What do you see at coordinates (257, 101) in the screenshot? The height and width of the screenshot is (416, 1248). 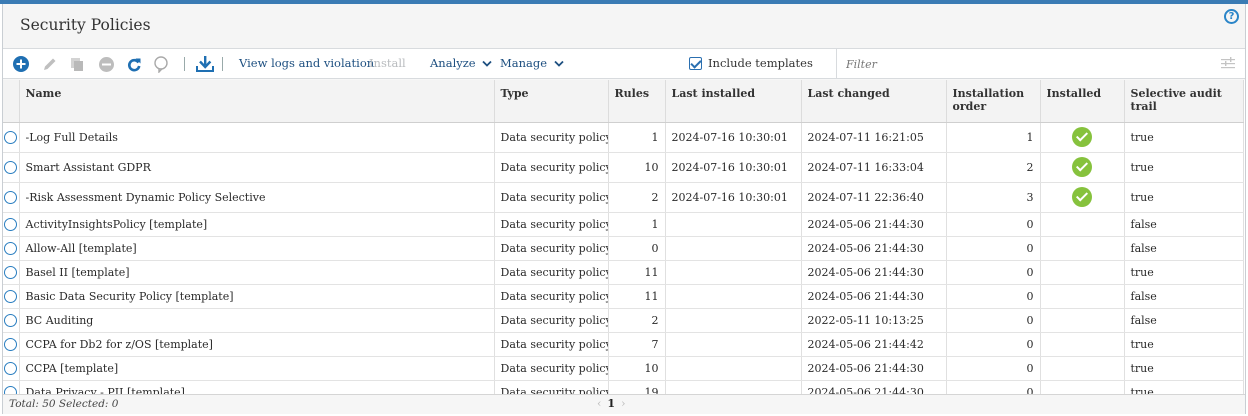 I see `column-header-name: Name` at bounding box center [257, 101].